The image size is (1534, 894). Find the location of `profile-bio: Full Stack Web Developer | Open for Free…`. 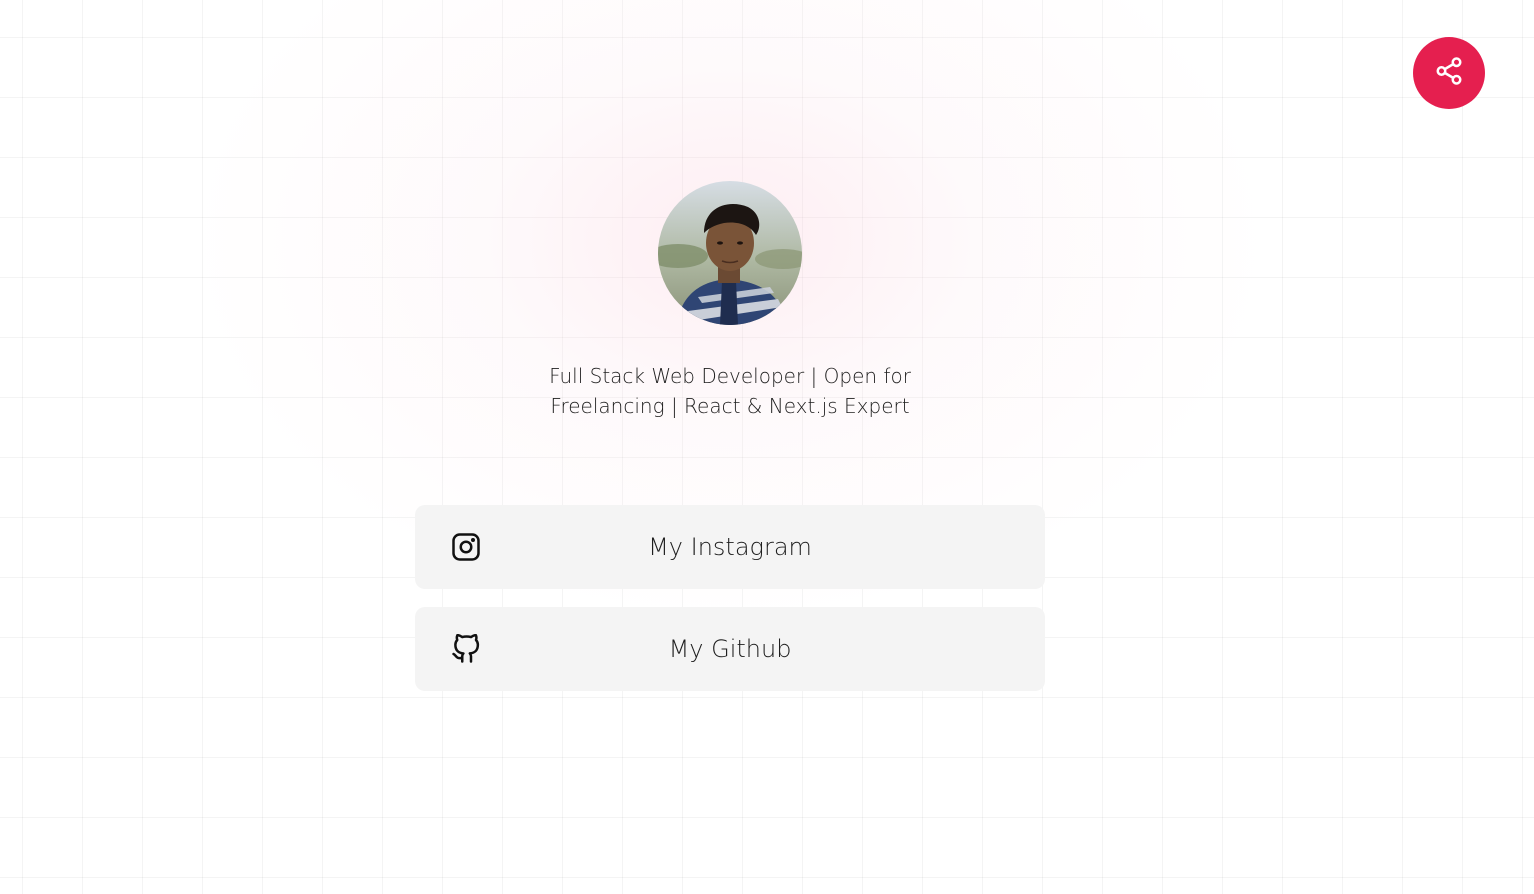

profile-bio: Full Stack Web Developer | Open for Free… is located at coordinates (730, 391).